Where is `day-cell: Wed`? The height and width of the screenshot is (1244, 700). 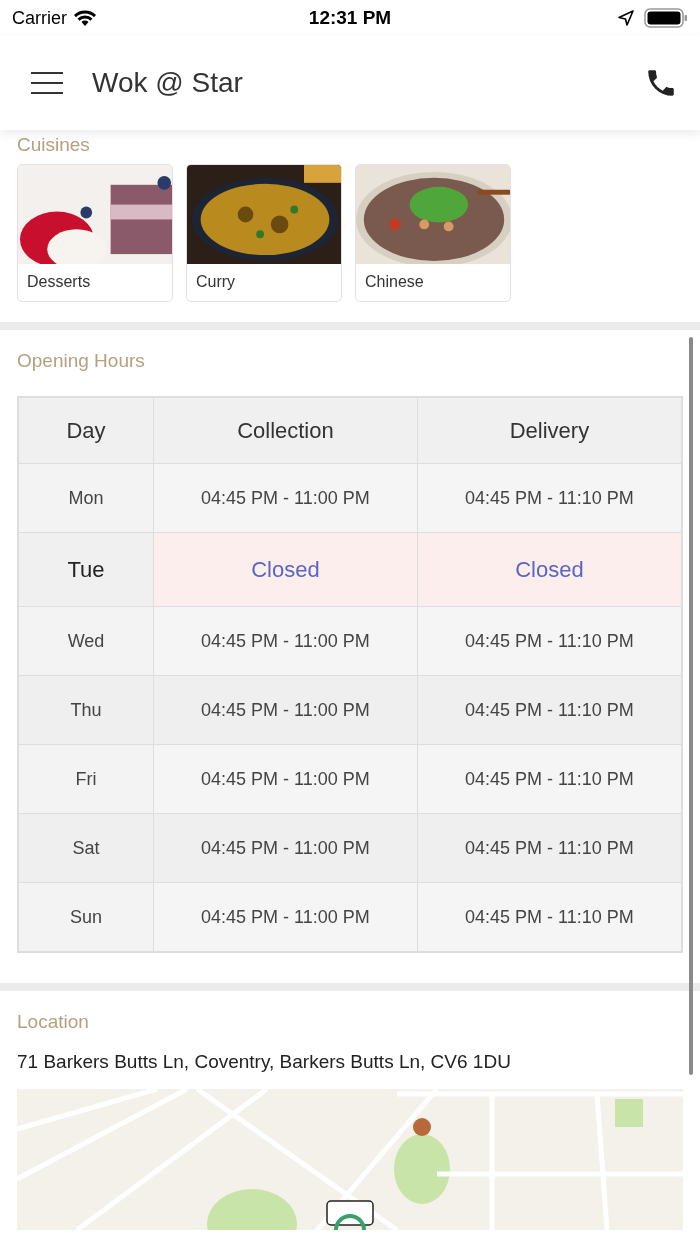 day-cell: Wed is located at coordinates (86, 641).